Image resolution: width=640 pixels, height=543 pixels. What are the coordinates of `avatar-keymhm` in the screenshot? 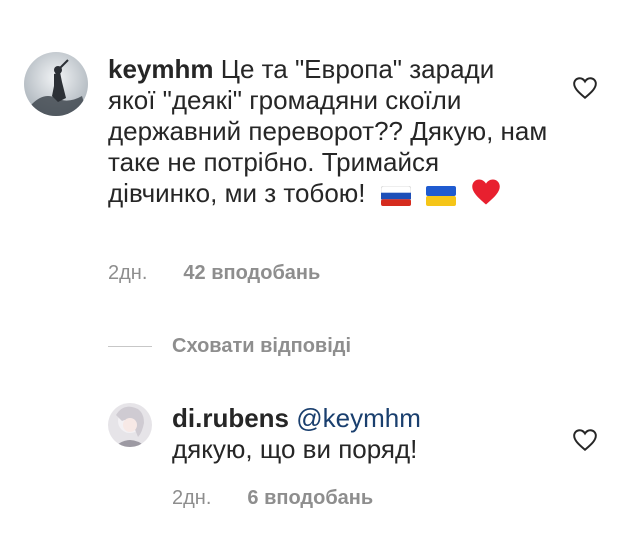 It's located at (56, 84).